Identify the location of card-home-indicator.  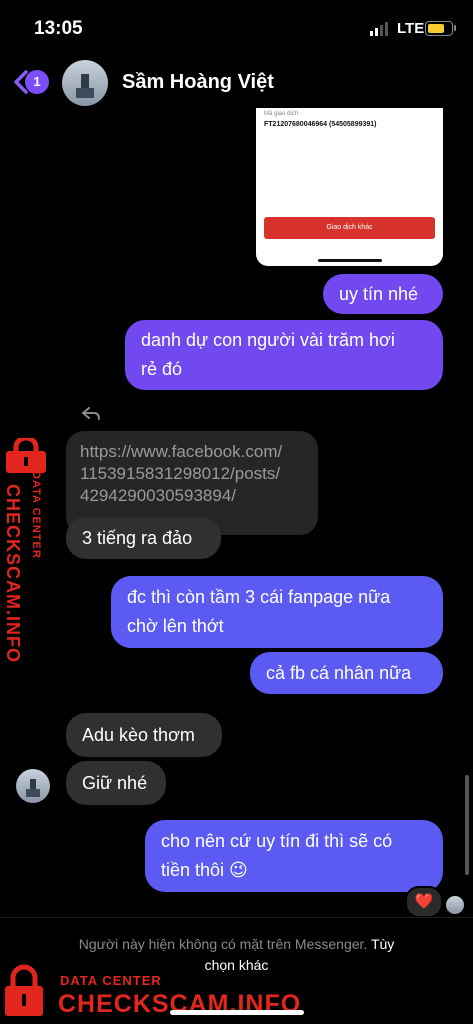
(350, 260).